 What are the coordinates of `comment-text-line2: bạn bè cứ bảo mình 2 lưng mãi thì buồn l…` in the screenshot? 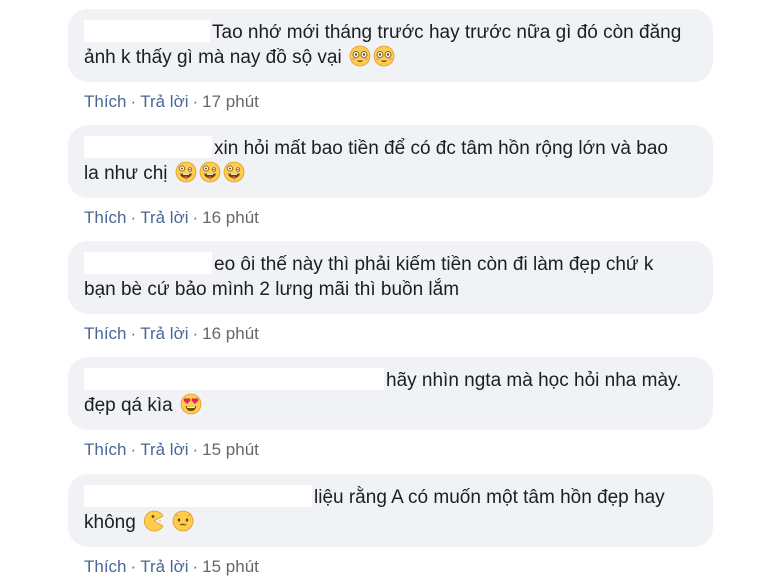 It's located at (272, 289).